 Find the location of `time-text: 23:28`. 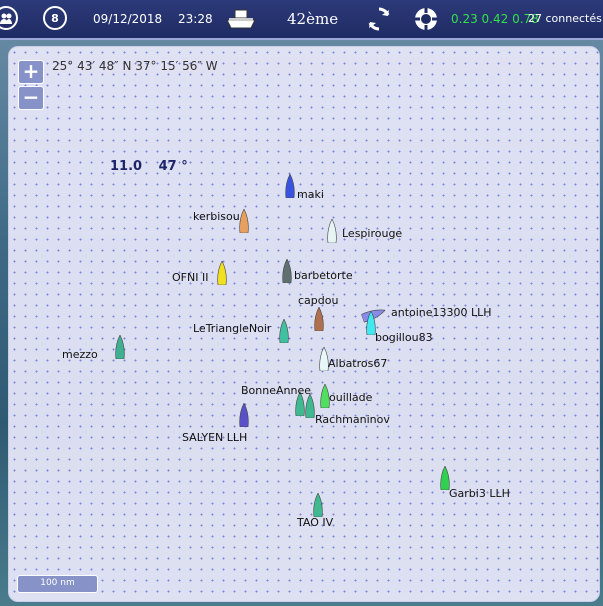

time-text: 23:28 is located at coordinates (195, 19).